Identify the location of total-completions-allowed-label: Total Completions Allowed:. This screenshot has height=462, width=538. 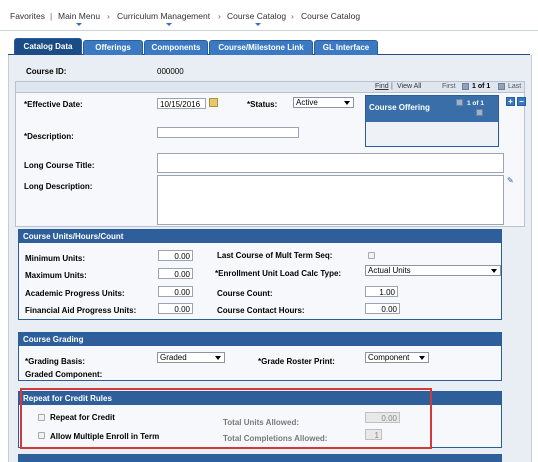
(275, 438).